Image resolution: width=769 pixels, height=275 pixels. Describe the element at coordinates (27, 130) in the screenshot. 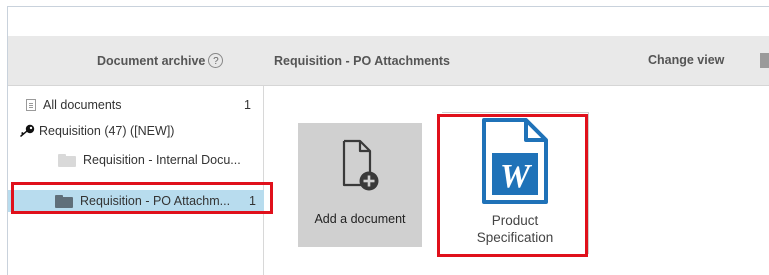

I see `key-icon` at that location.